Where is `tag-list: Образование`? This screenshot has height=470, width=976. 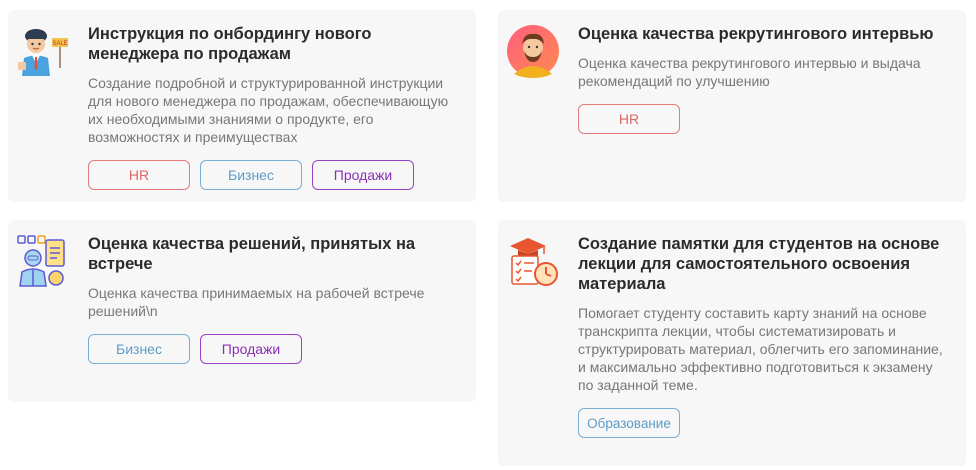 tag-list: Образование is located at coordinates (764, 423).